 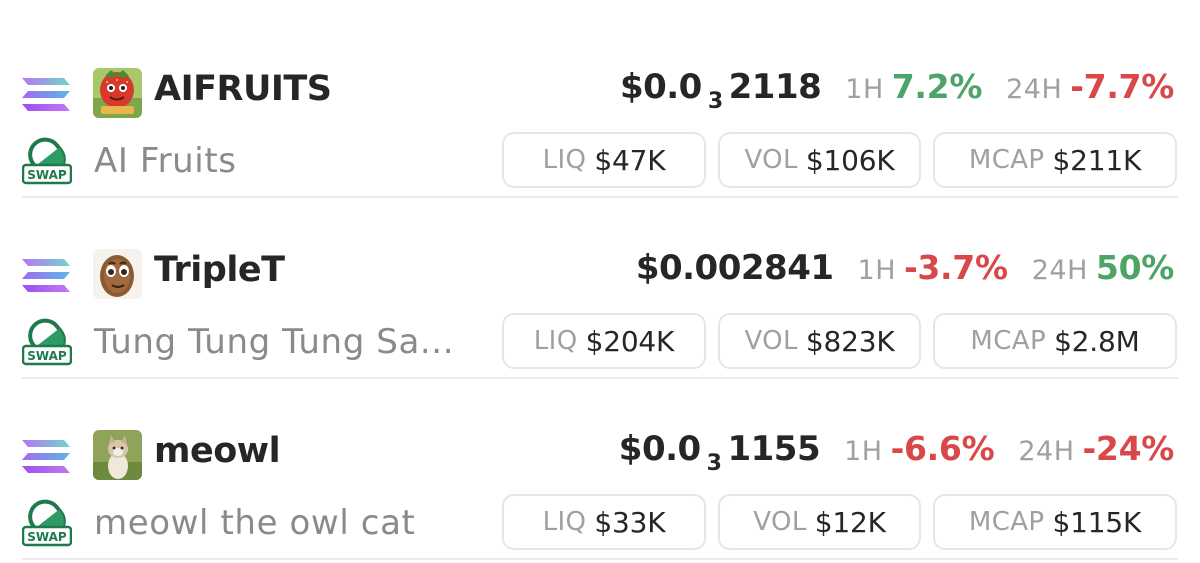 I want to click on market-cap-badge: MCAP $211K, so click(x=1055, y=160).